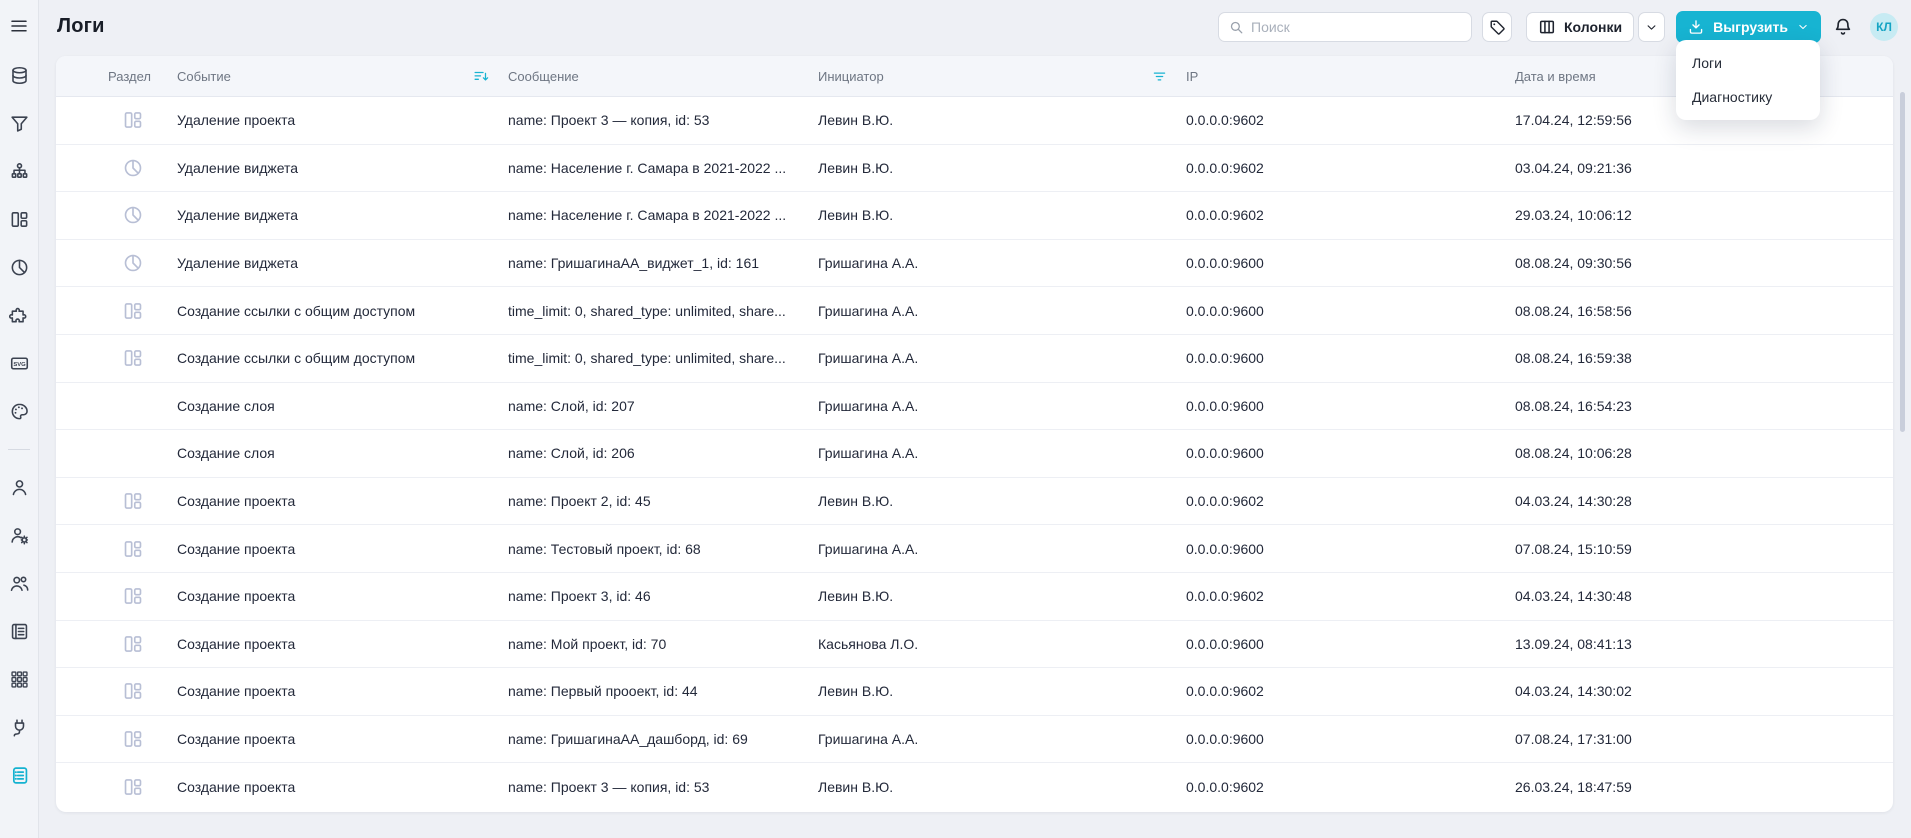 This screenshot has height=838, width=1911. I want to click on cell-message: name: Проект 3 — копия, id: 53, so click(609, 787).